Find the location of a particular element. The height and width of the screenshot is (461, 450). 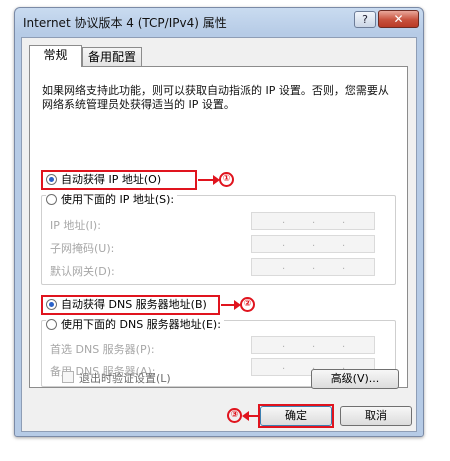

use-following-dns-radio is located at coordinates (51, 324).